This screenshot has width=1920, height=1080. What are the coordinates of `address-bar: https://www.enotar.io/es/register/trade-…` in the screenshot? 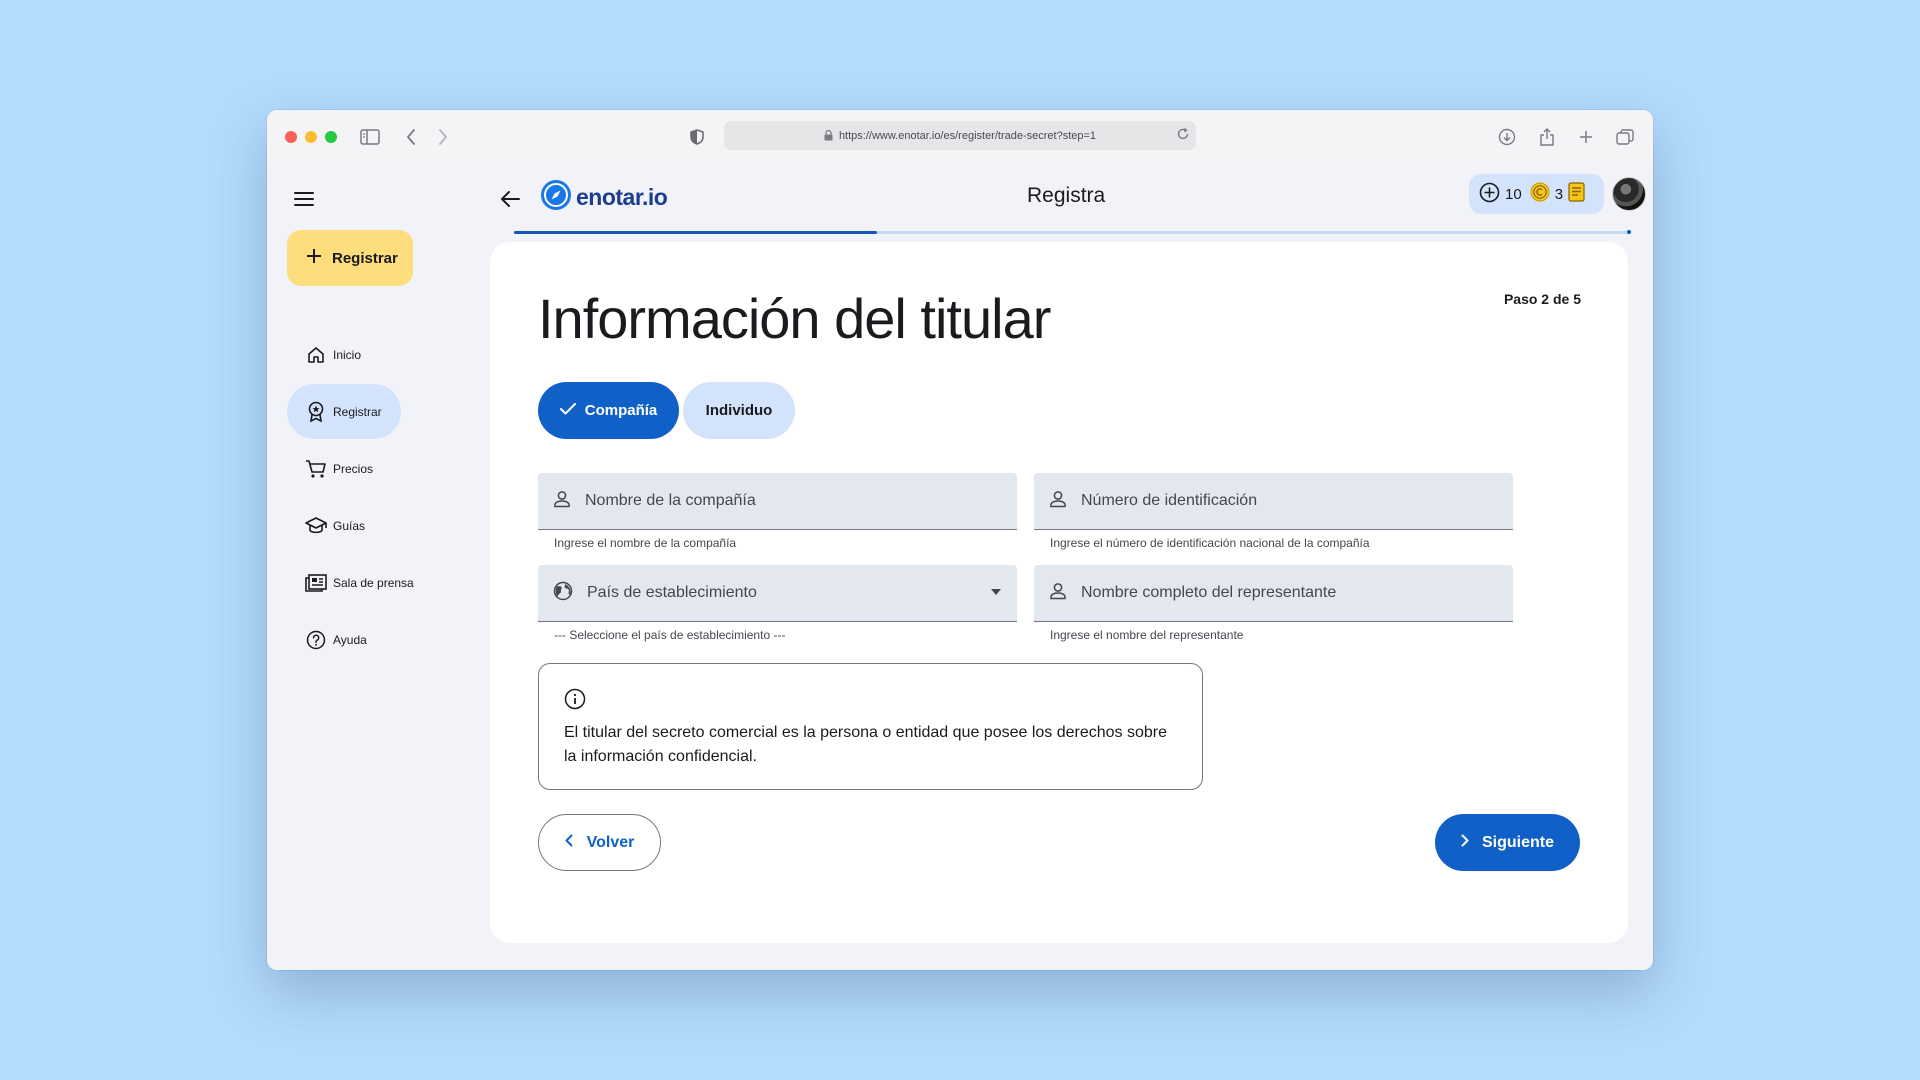 It's located at (960, 135).